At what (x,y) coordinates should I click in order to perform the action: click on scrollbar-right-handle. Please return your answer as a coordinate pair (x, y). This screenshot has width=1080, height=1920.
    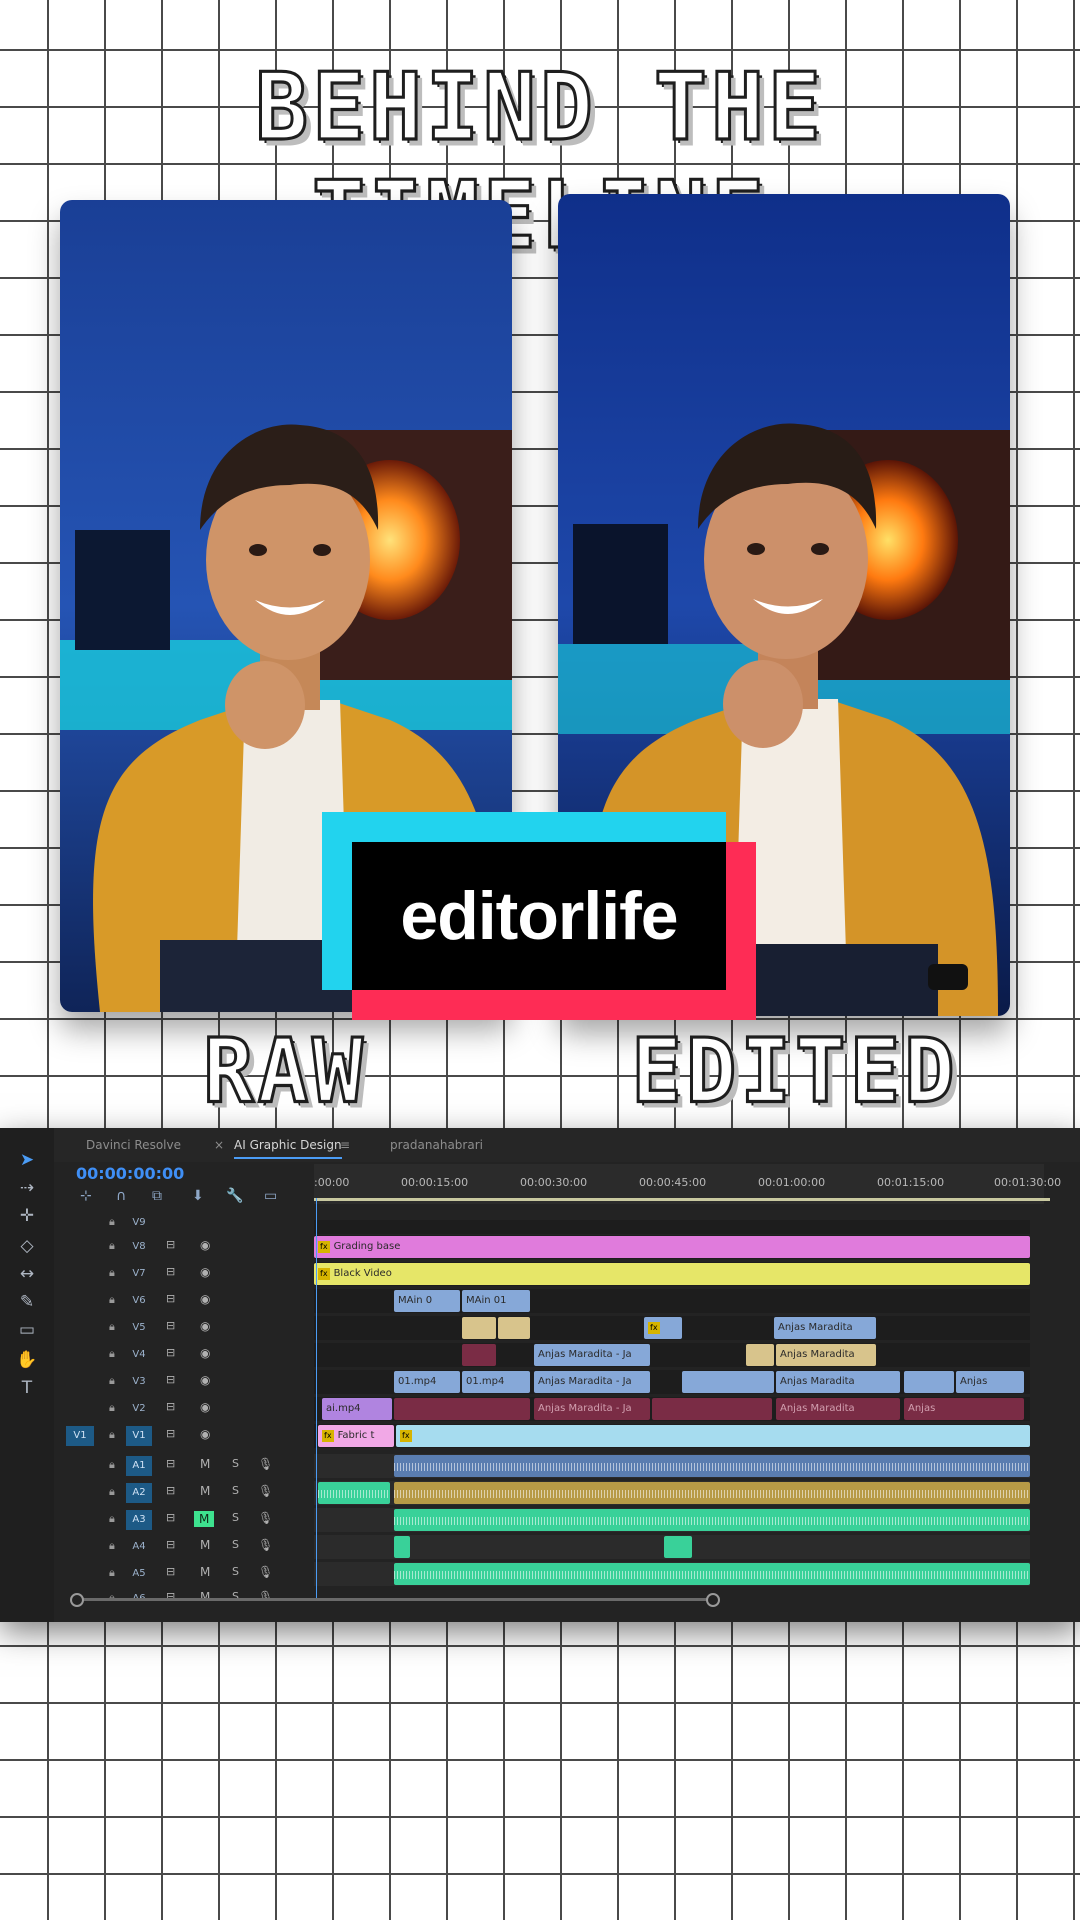
    Looking at the image, I should click on (713, 1600).